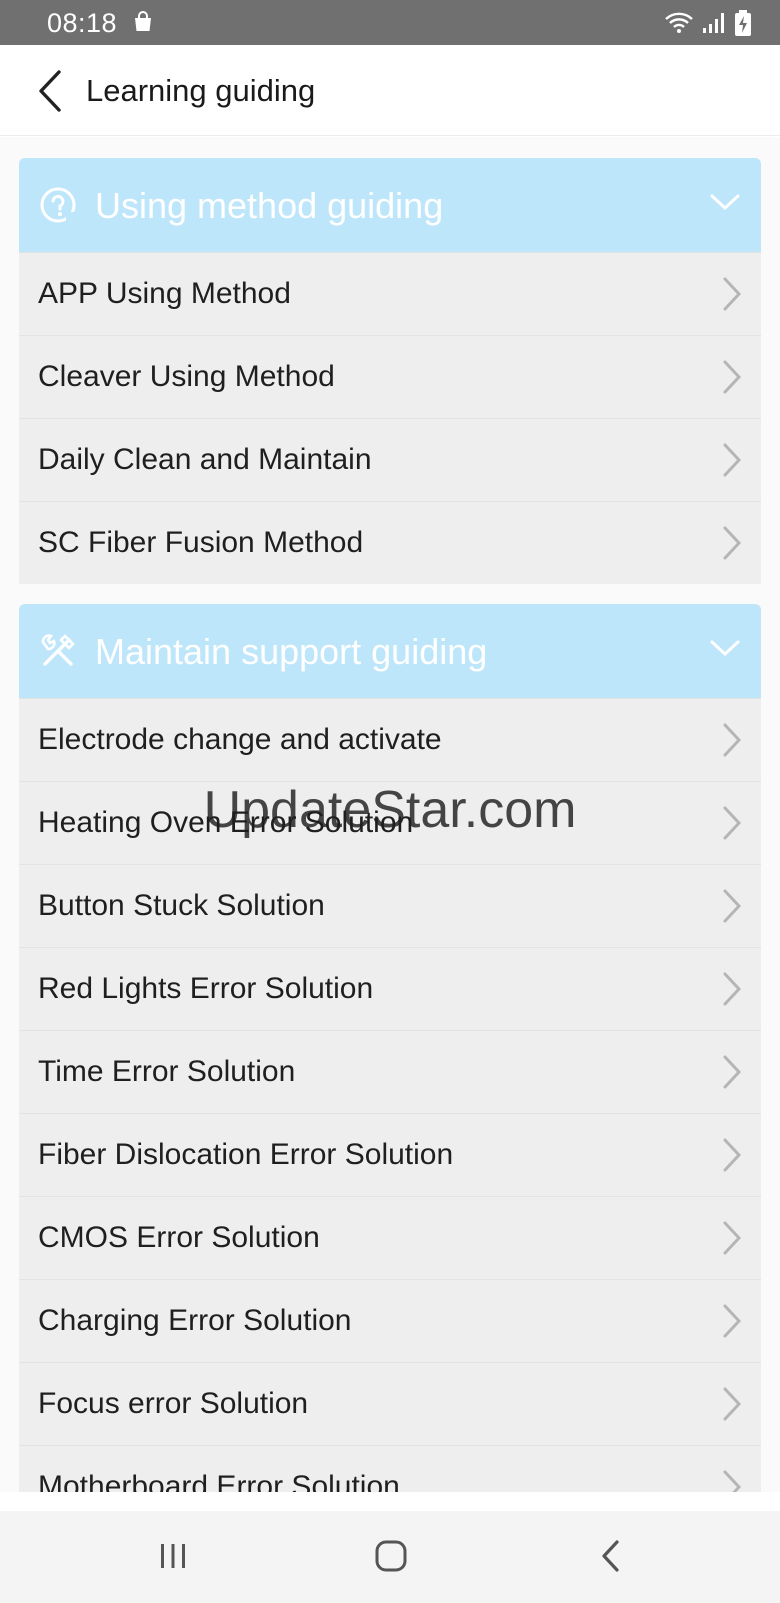 The height and width of the screenshot is (1603, 780). I want to click on list-item: Fiber Dislocation Error Solution, so click(390, 1154).